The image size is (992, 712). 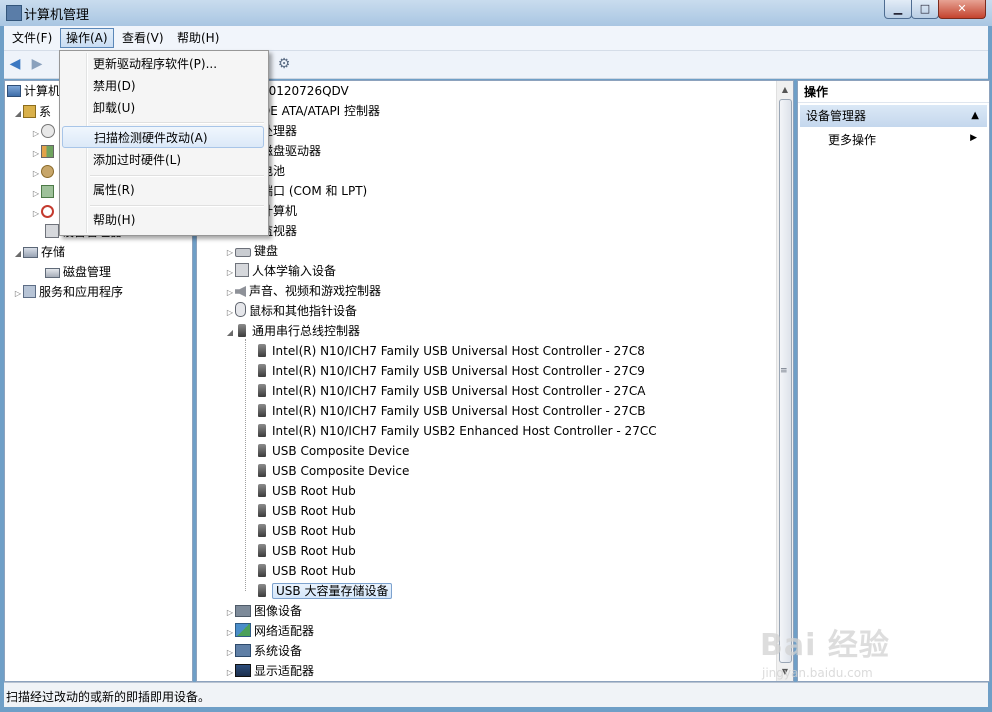 What do you see at coordinates (291, 151) in the screenshot?
I see `category-disk-drives: 磁盘驱动器` at bounding box center [291, 151].